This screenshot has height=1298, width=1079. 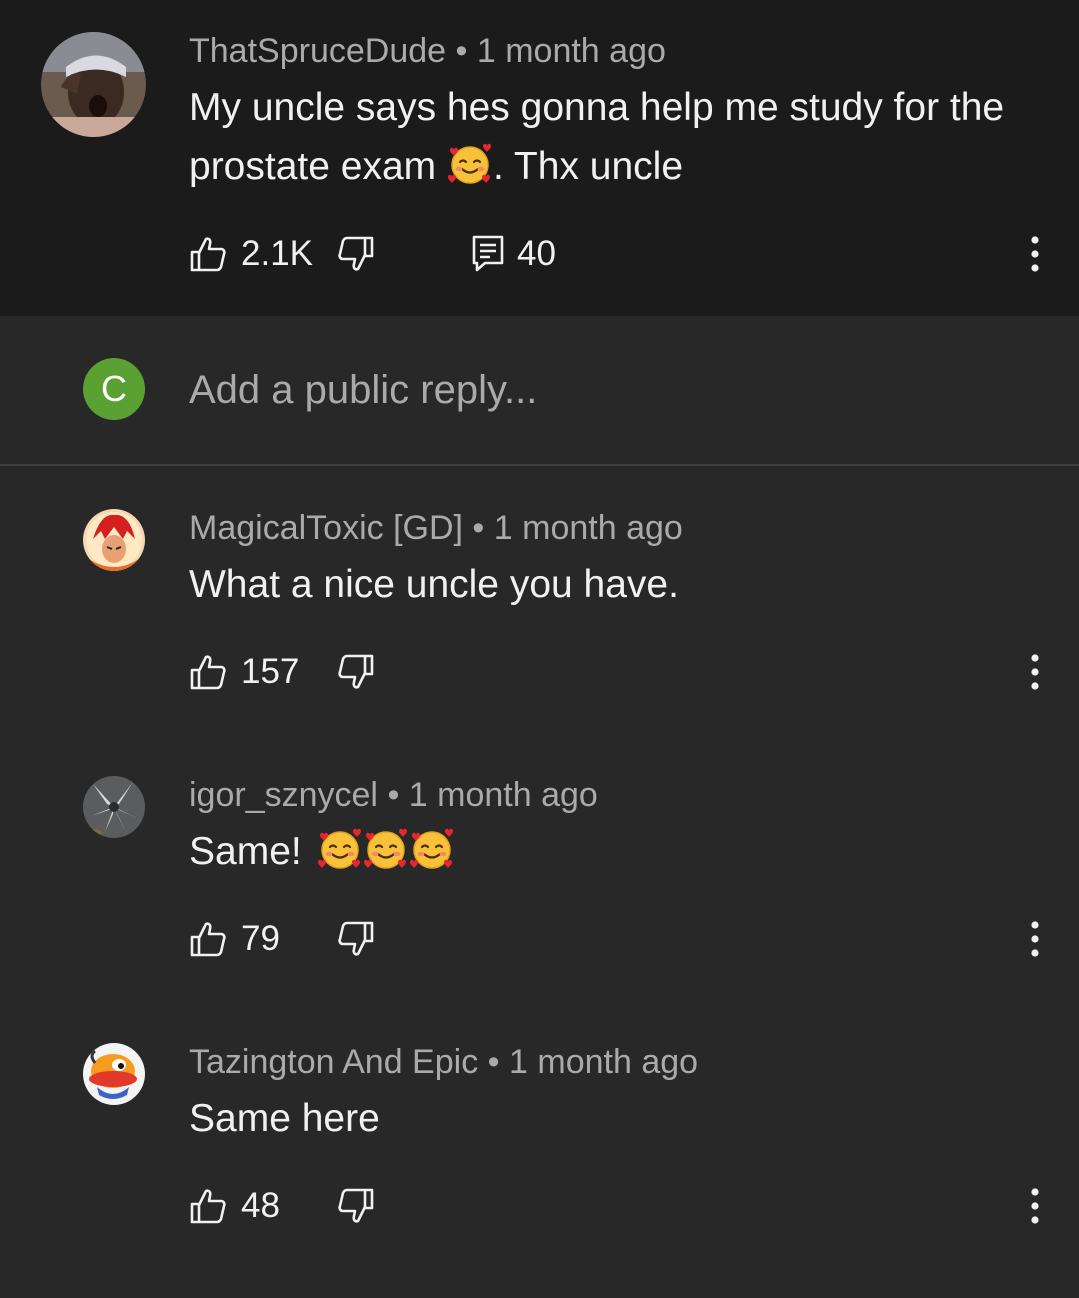 What do you see at coordinates (260, 938) in the screenshot?
I see `like-count: 79` at bounding box center [260, 938].